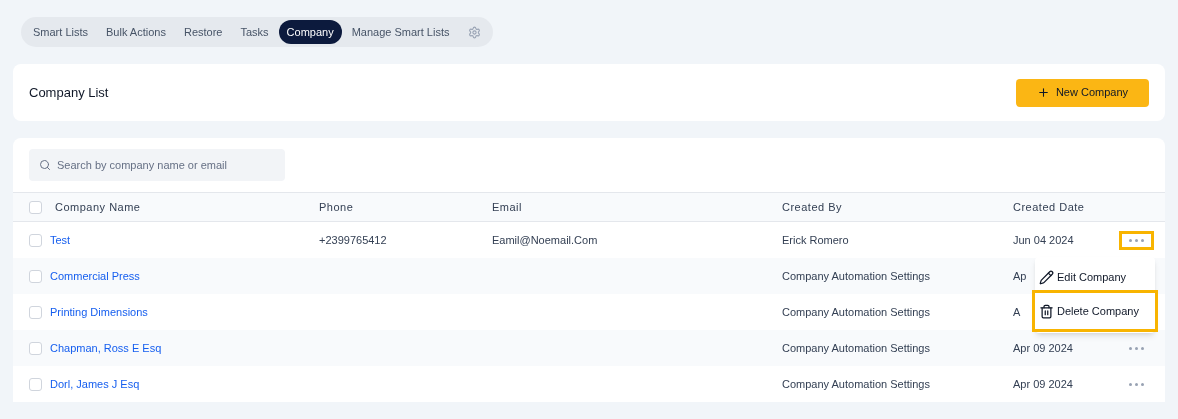 This screenshot has height=419, width=1178. I want to click on company-link: Printing Dimensions, so click(99, 312).